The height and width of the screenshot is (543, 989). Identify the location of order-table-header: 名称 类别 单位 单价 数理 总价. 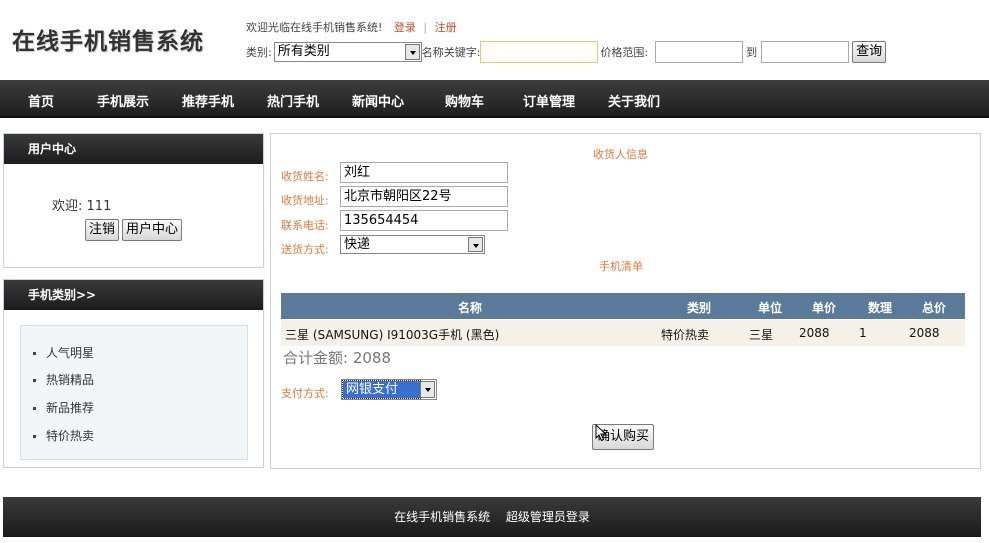
(623, 306).